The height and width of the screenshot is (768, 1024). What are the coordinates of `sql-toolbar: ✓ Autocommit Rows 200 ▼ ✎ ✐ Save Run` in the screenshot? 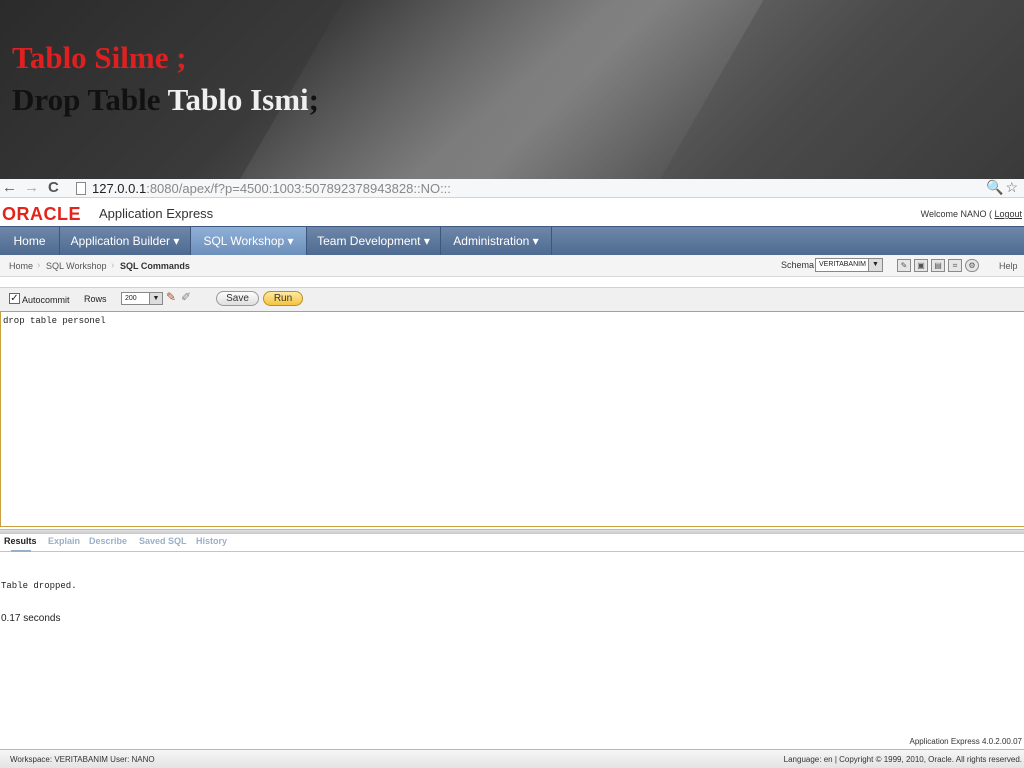 It's located at (512, 299).